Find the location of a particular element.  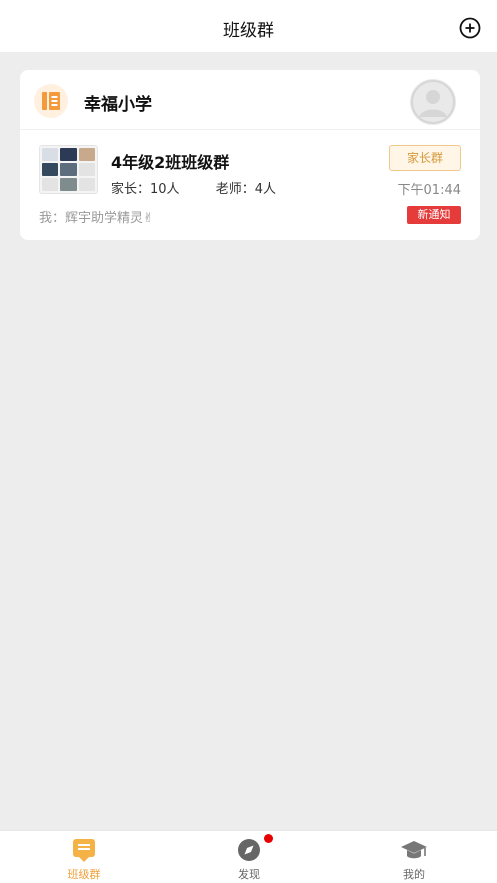

notification-dot is located at coordinates (268, 838).